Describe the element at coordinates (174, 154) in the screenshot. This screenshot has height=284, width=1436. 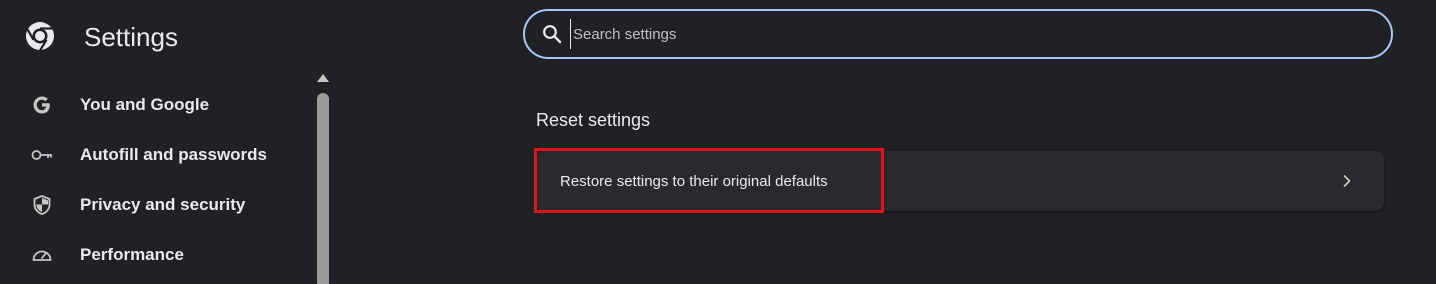
I see `sidebar-item-label: Autofill and passwords` at that location.